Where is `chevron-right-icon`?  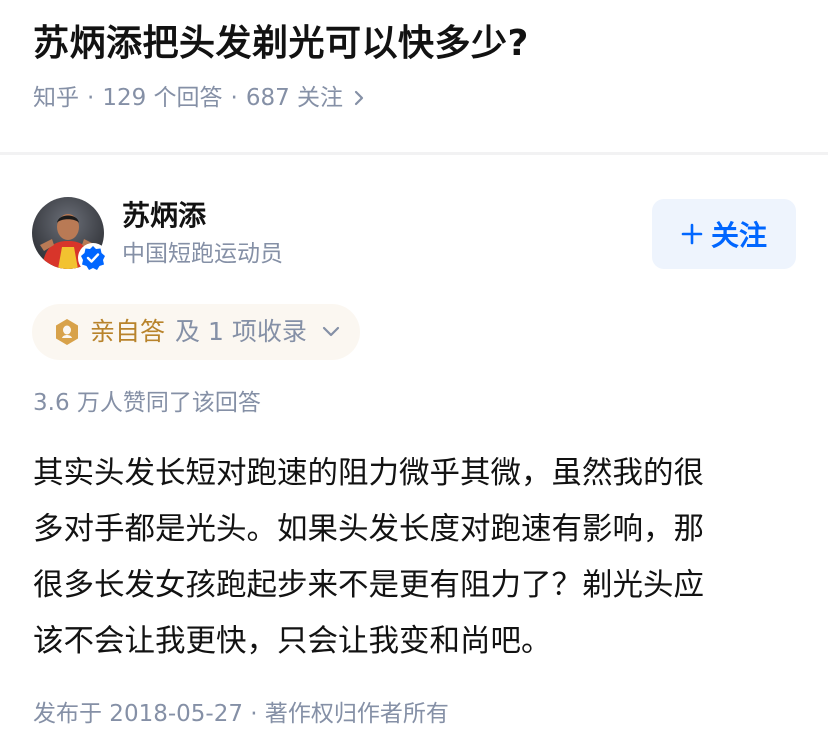
chevron-right-icon is located at coordinates (359, 98).